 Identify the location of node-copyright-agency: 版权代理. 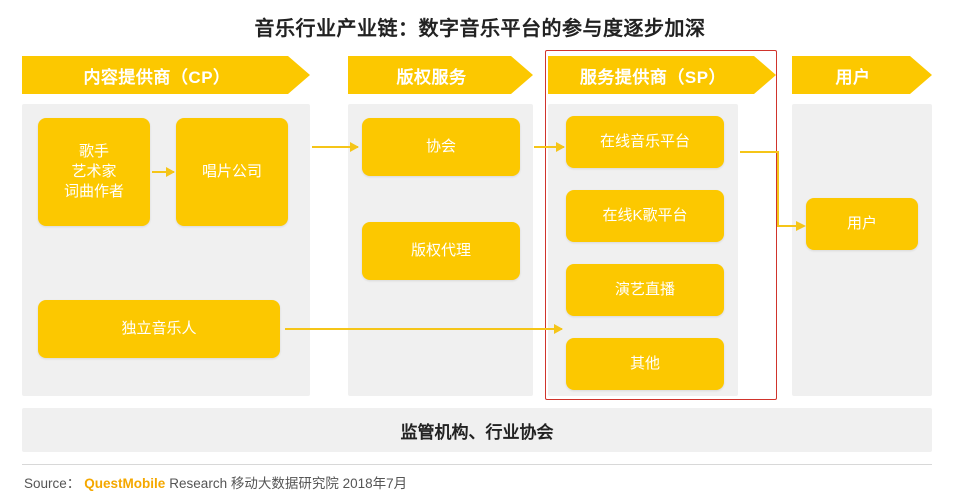
(441, 251).